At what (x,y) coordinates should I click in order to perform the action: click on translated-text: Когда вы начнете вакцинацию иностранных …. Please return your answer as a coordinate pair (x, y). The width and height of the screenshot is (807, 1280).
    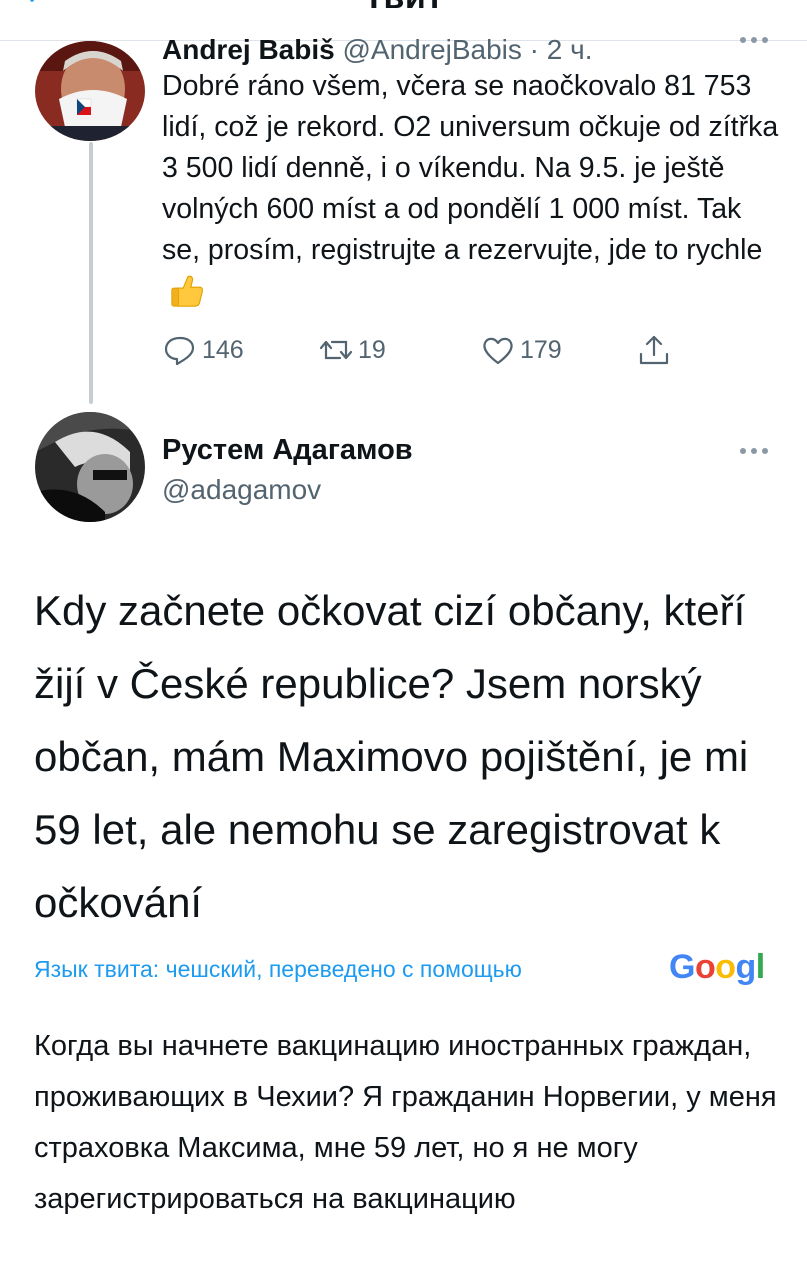
    Looking at the image, I should click on (405, 1122).